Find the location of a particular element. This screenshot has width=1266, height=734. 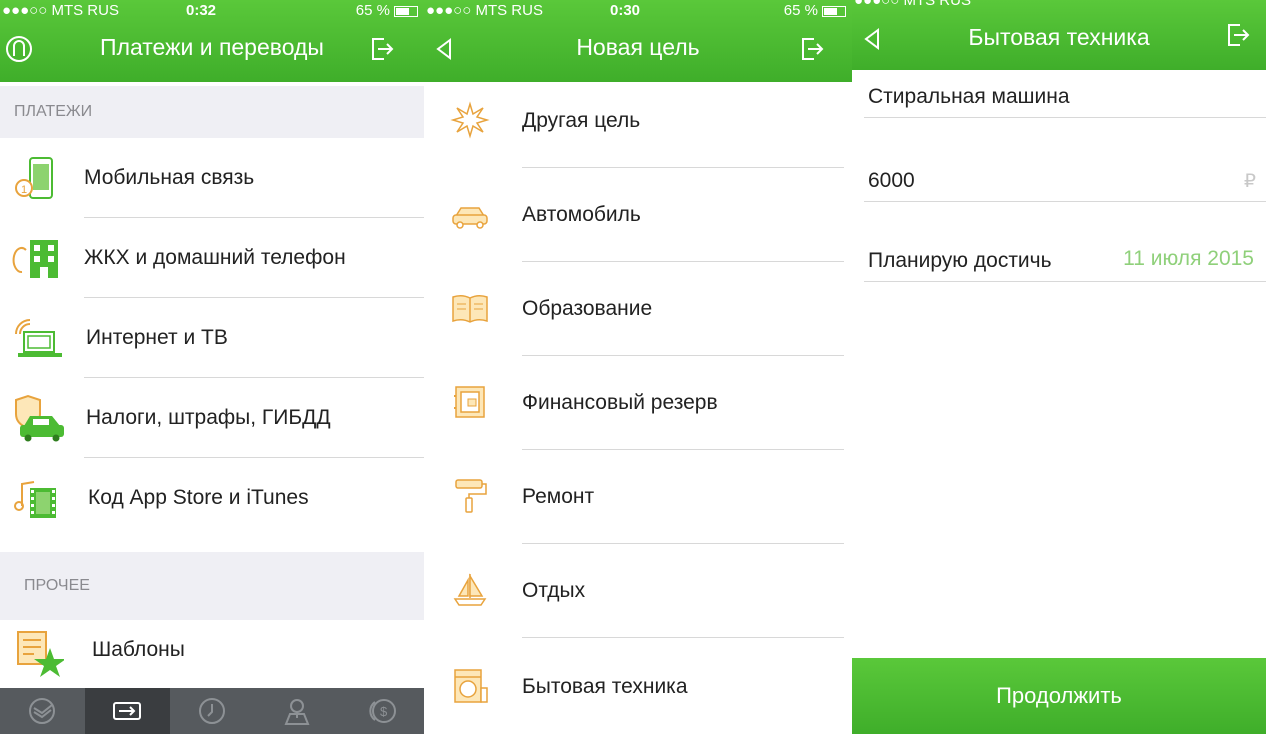

goal-name-field: Стиральная машина is located at coordinates (1065, 92).